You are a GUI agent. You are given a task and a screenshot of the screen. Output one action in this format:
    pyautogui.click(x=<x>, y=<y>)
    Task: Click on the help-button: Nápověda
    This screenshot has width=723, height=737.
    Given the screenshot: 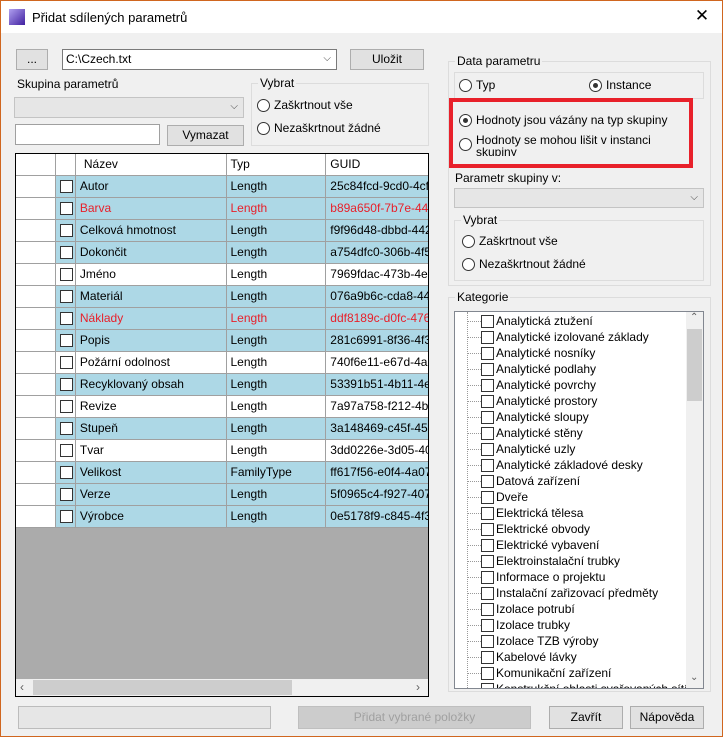 What is the action you would take?
    pyautogui.click(x=667, y=717)
    